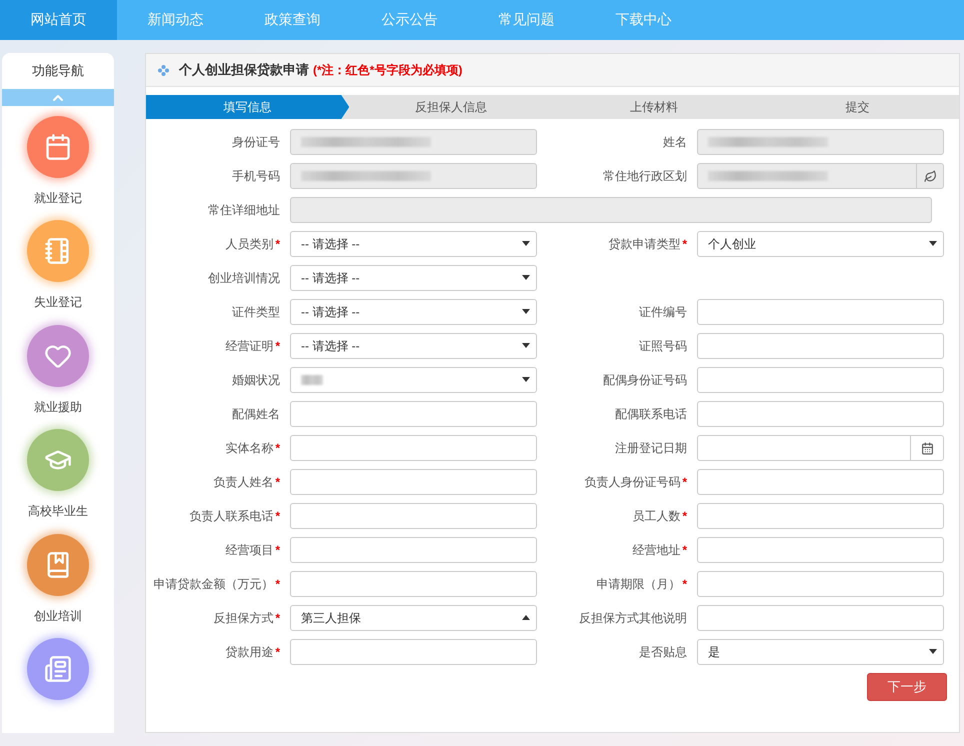 This screenshot has height=746, width=964. What do you see at coordinates (252, 244) in the screenshot?
I see `field-label: 人员类别 *` at bounding box center [252, 244].